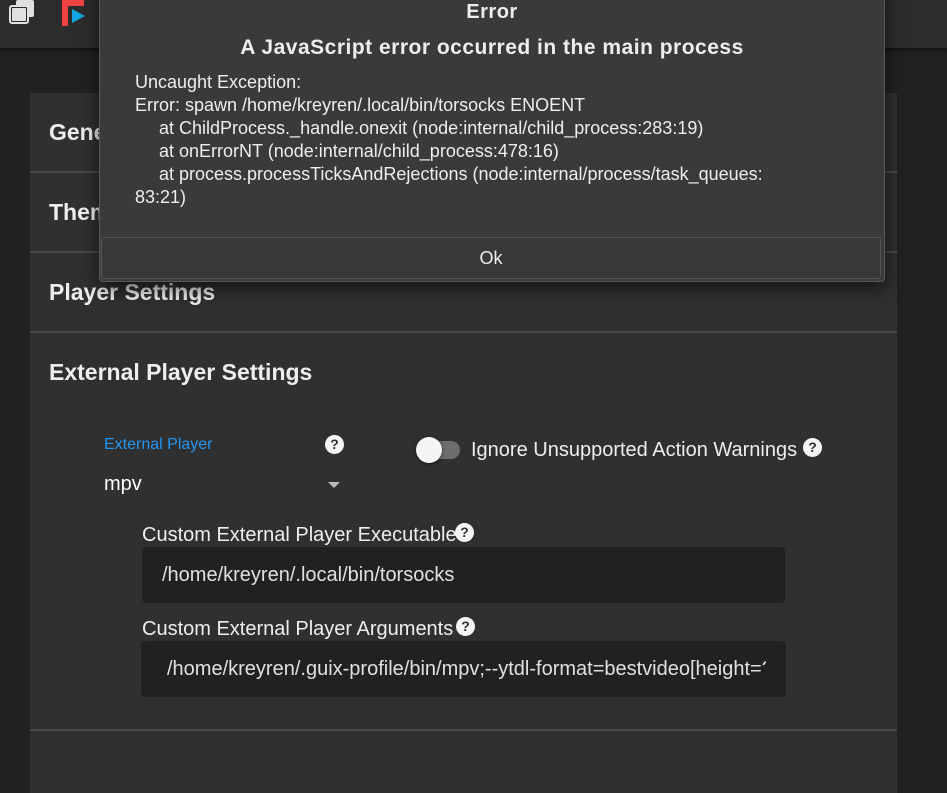 The height and width of the screenshot is (793, 947). Describe the element at coordinates (158, 444) in the screenshot. I see `external-player-select-label: External Player` at that location.